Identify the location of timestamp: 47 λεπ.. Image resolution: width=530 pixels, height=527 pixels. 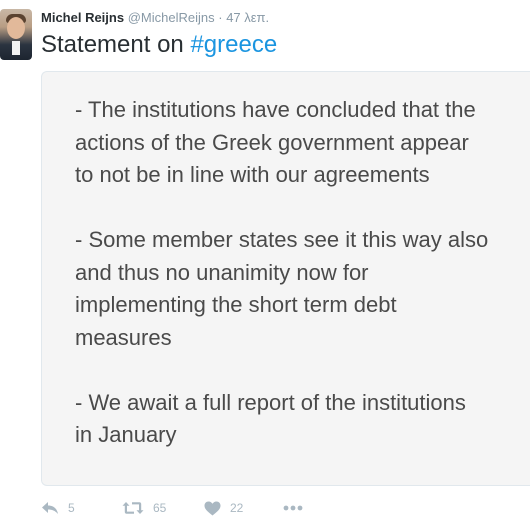
(247, 17).